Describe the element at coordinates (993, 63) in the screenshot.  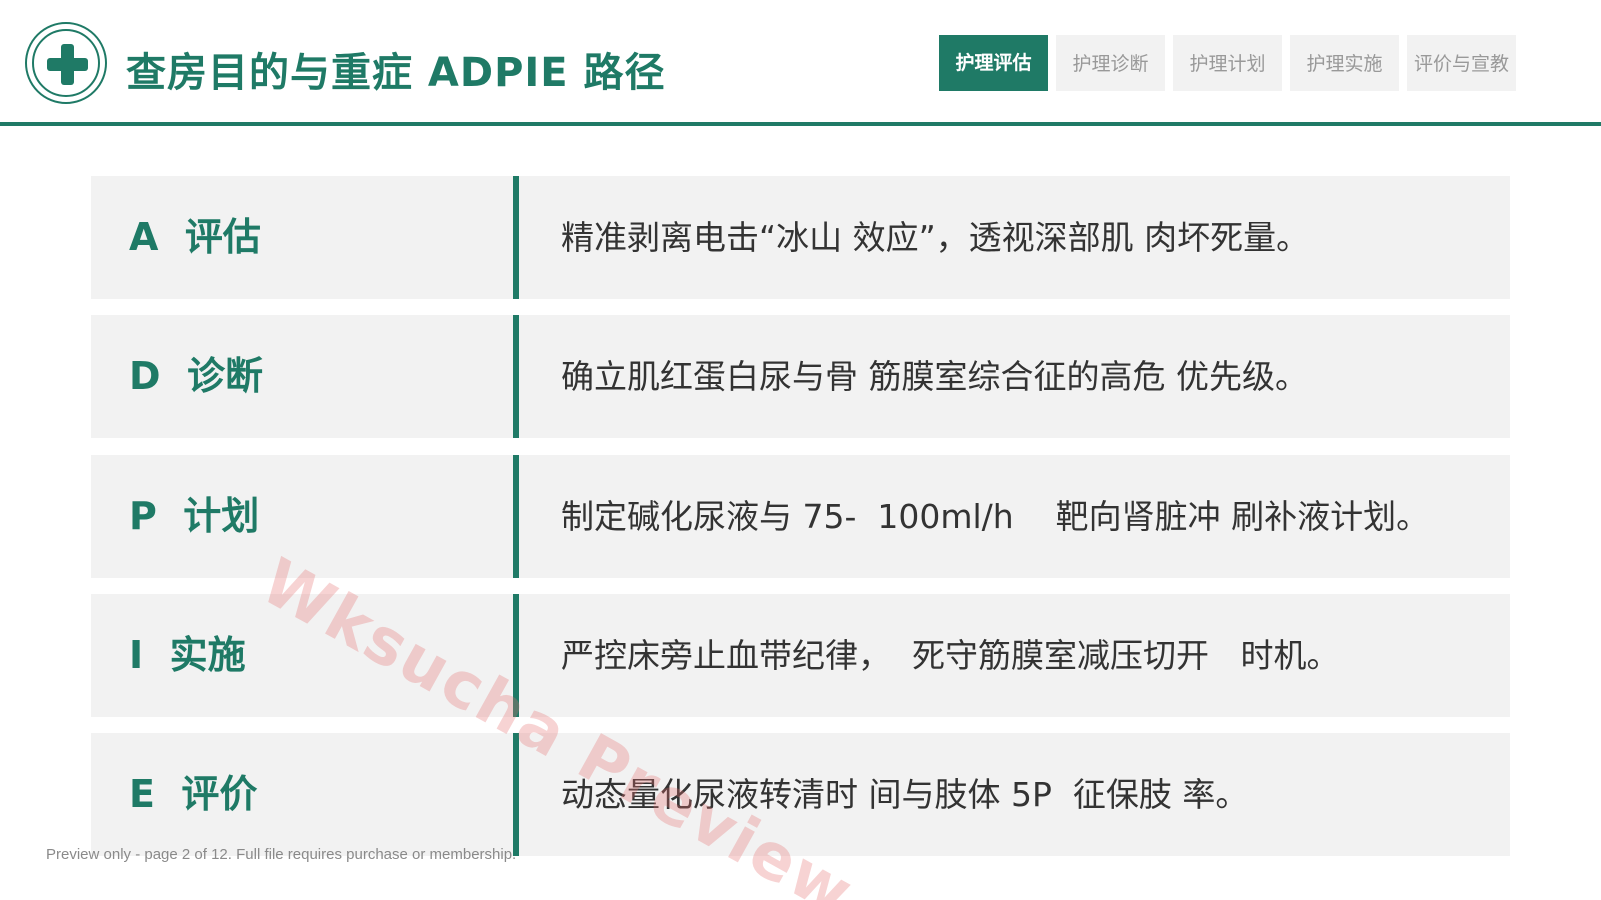
I see `tab-nursing-assessment: 护理评估` at that location.